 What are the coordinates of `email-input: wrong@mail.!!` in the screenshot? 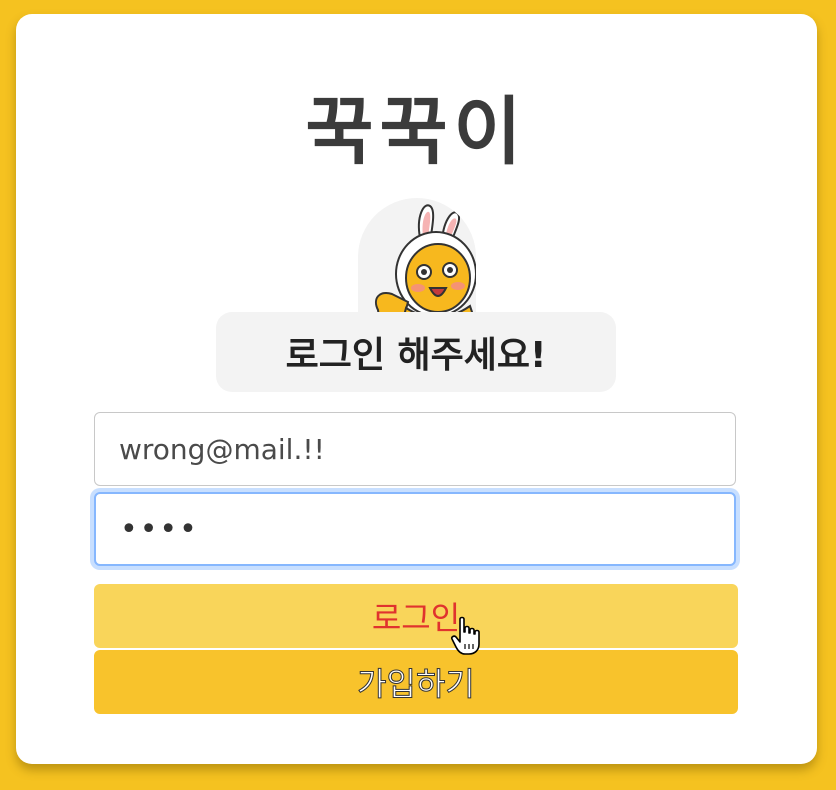 It's located at (415, 449).